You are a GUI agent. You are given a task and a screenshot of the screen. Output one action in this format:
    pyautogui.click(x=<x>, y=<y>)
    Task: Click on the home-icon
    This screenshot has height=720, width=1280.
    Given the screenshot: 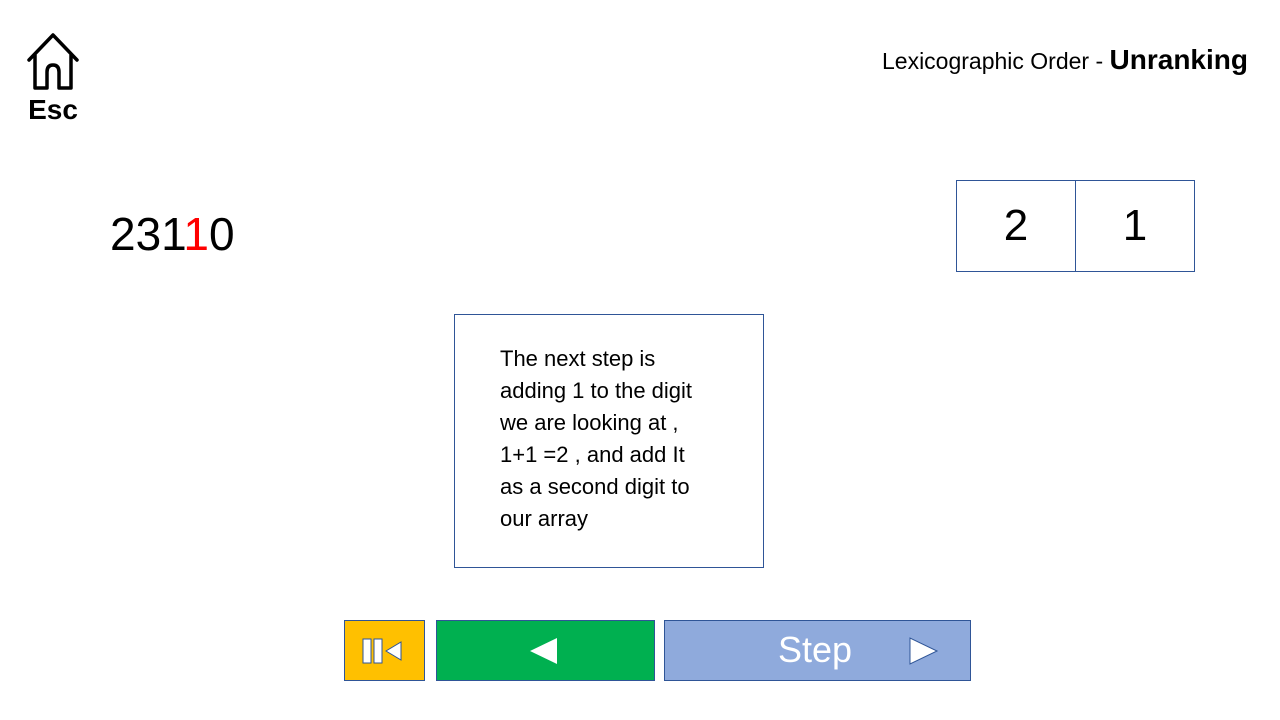 What is the action you would take?
    pyautogui.click(x=53, y=61)
    